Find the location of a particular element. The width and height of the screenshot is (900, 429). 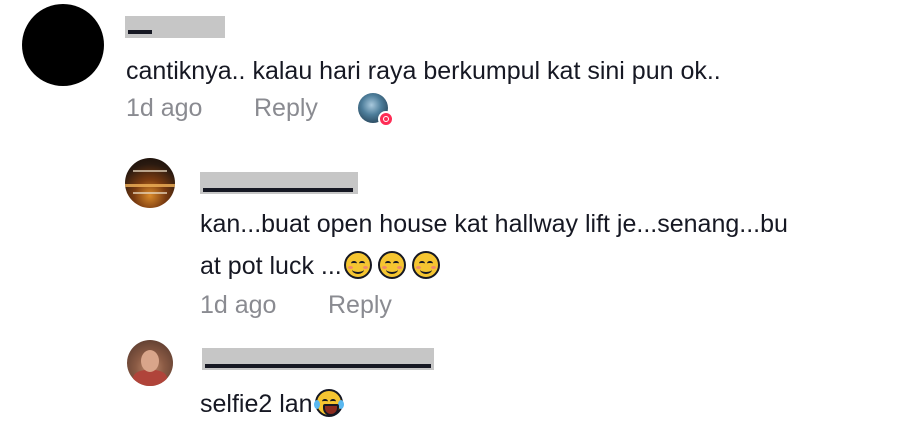

heart-badge-icon is located at coordinates (386, 119).